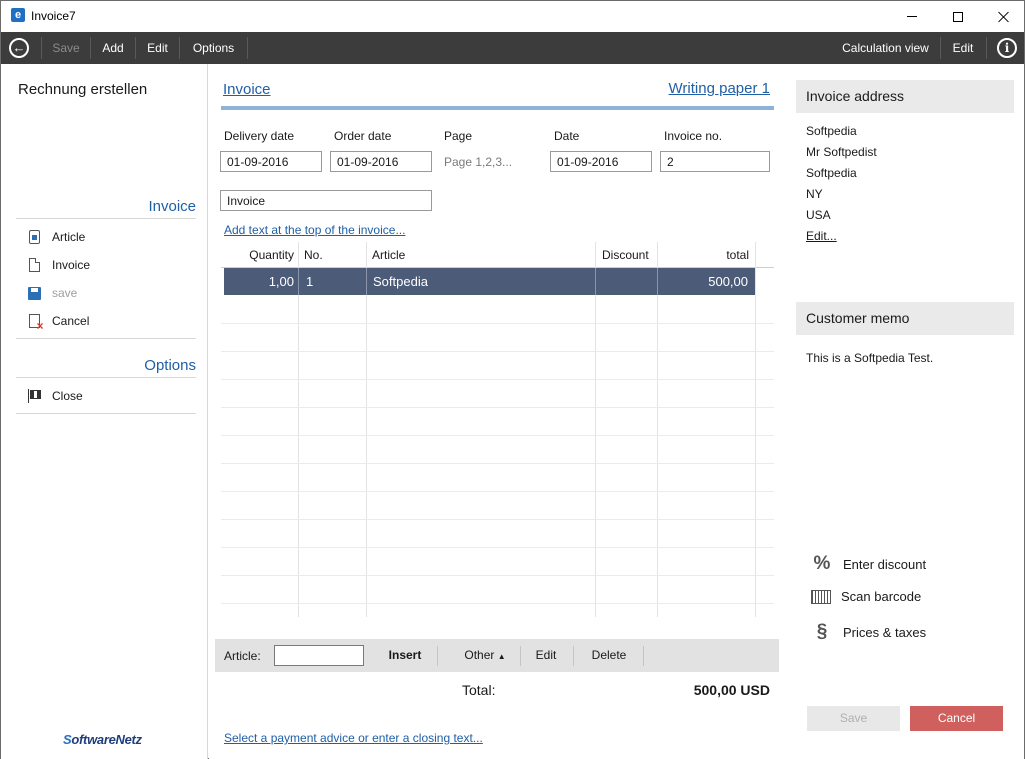  What do you see at coordinates (242, 656) in the screenshot?
I see `article-input-label: Article:` at bounding box center [242, 656].